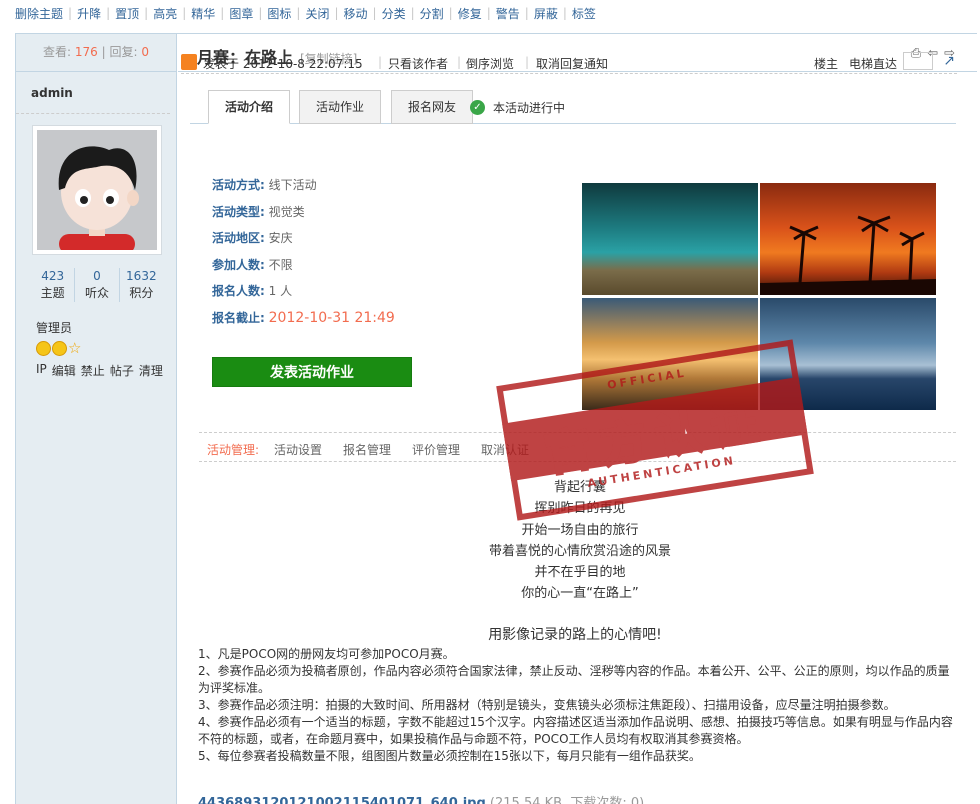 The width and height of the screenshot is (980, 804). What do you see at coordinates (241, 13) in the screenshot?
I see `mod-stamp: 图章` at bounding box center [241, 13].